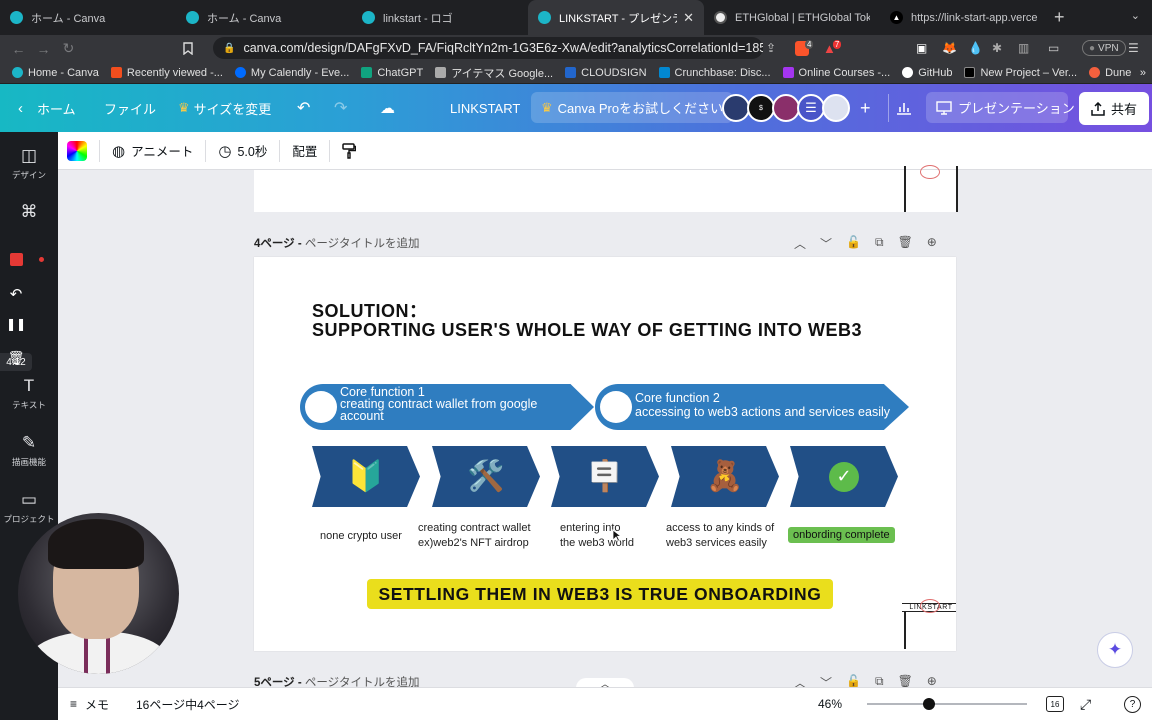 The width and height of the screenshot is (1152, 720). I want to click on webcam-overlay, so click(98, 593).